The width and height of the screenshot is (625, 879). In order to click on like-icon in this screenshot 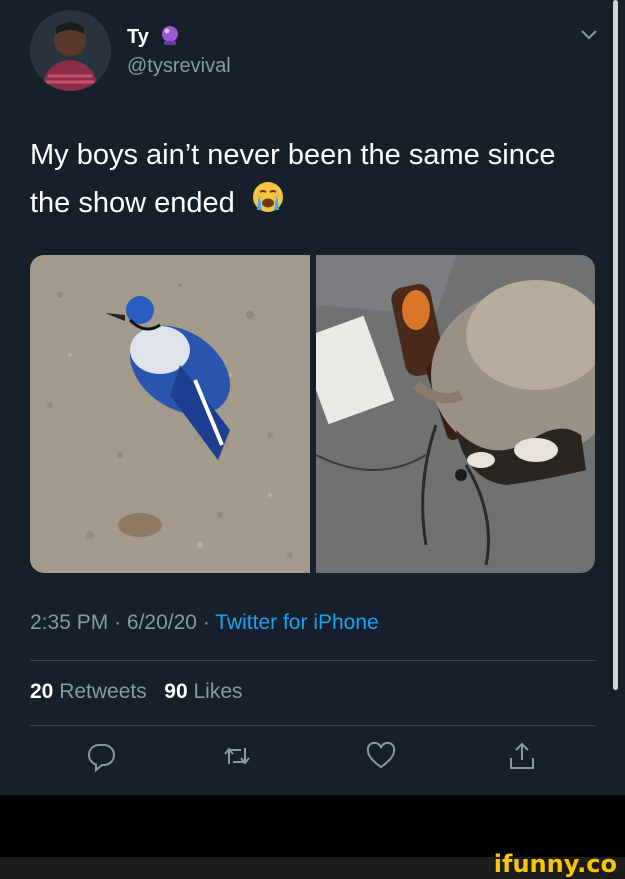, I will do `click(385, 760)`.